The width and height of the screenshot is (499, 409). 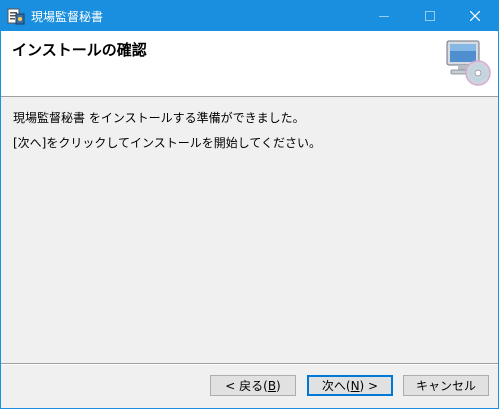 I want to click on back-button: < 戻る(B), so click(x=253, y=385).